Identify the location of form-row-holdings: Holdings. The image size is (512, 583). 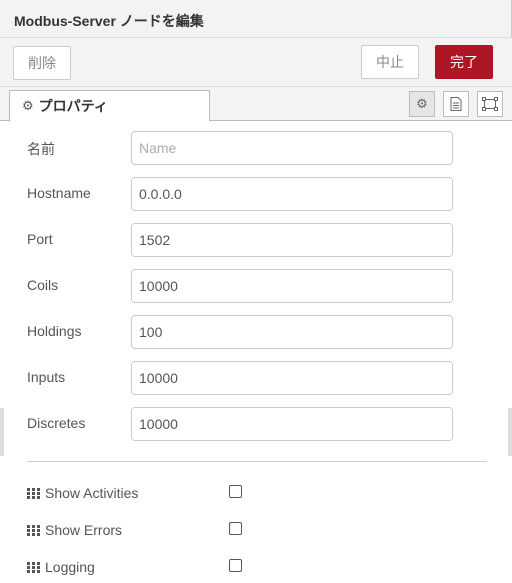
(256, 332).